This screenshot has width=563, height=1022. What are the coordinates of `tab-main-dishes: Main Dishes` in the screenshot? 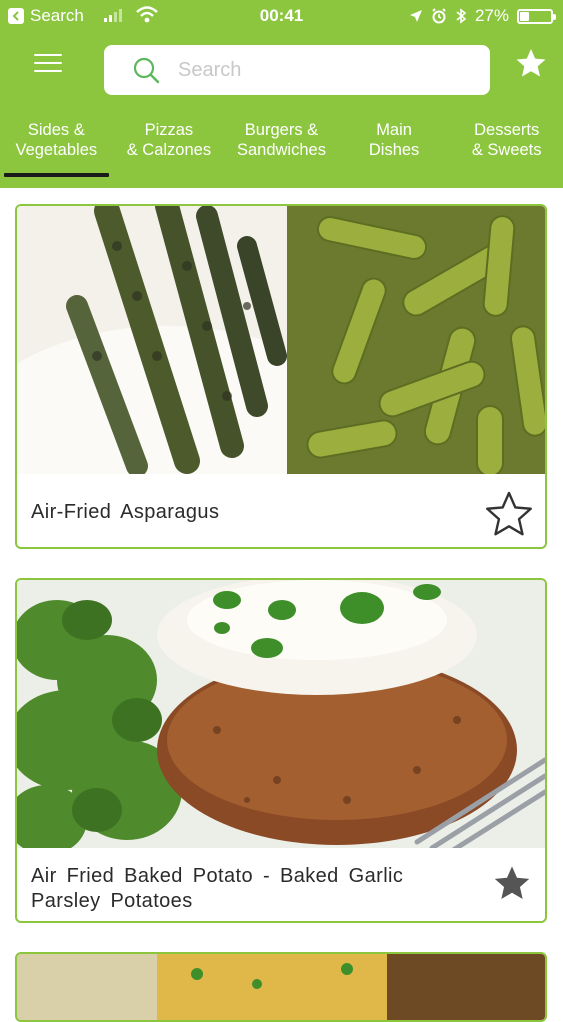 It's located at (394, 149).